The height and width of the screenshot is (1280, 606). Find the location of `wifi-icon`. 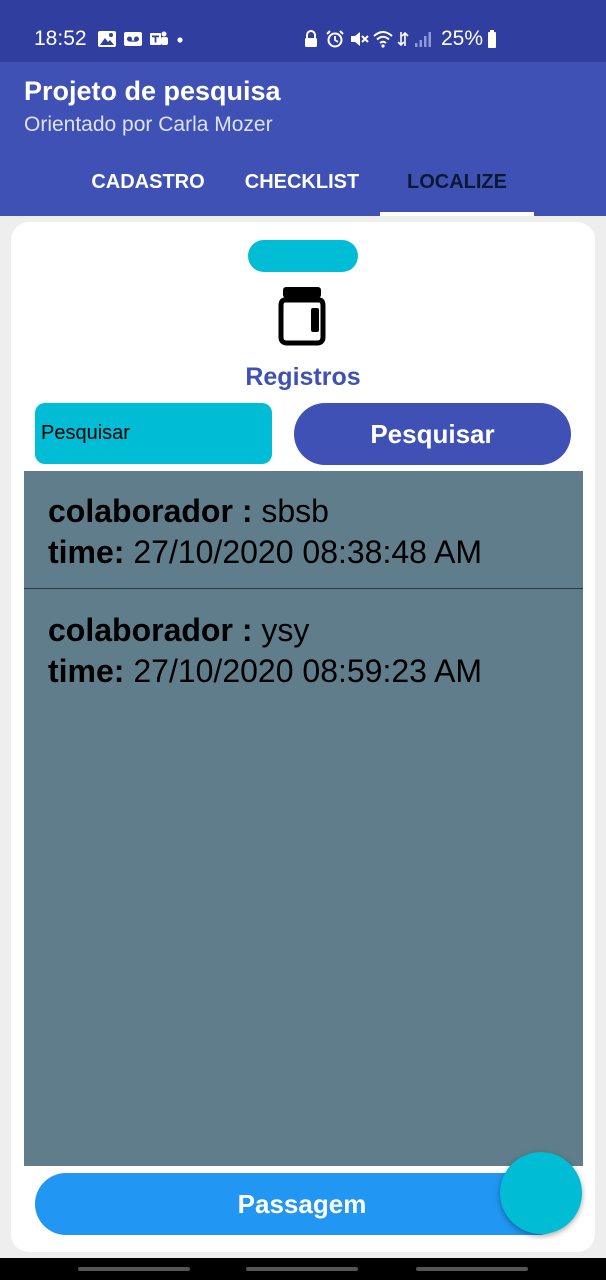

wifi-icon is located at coordinates (383, 39).